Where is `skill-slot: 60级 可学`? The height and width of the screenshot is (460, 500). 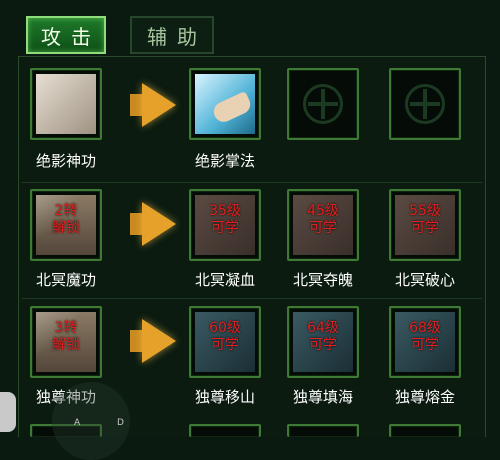
skill-slot: 60级 可学 is located at coordinates (225, 342).